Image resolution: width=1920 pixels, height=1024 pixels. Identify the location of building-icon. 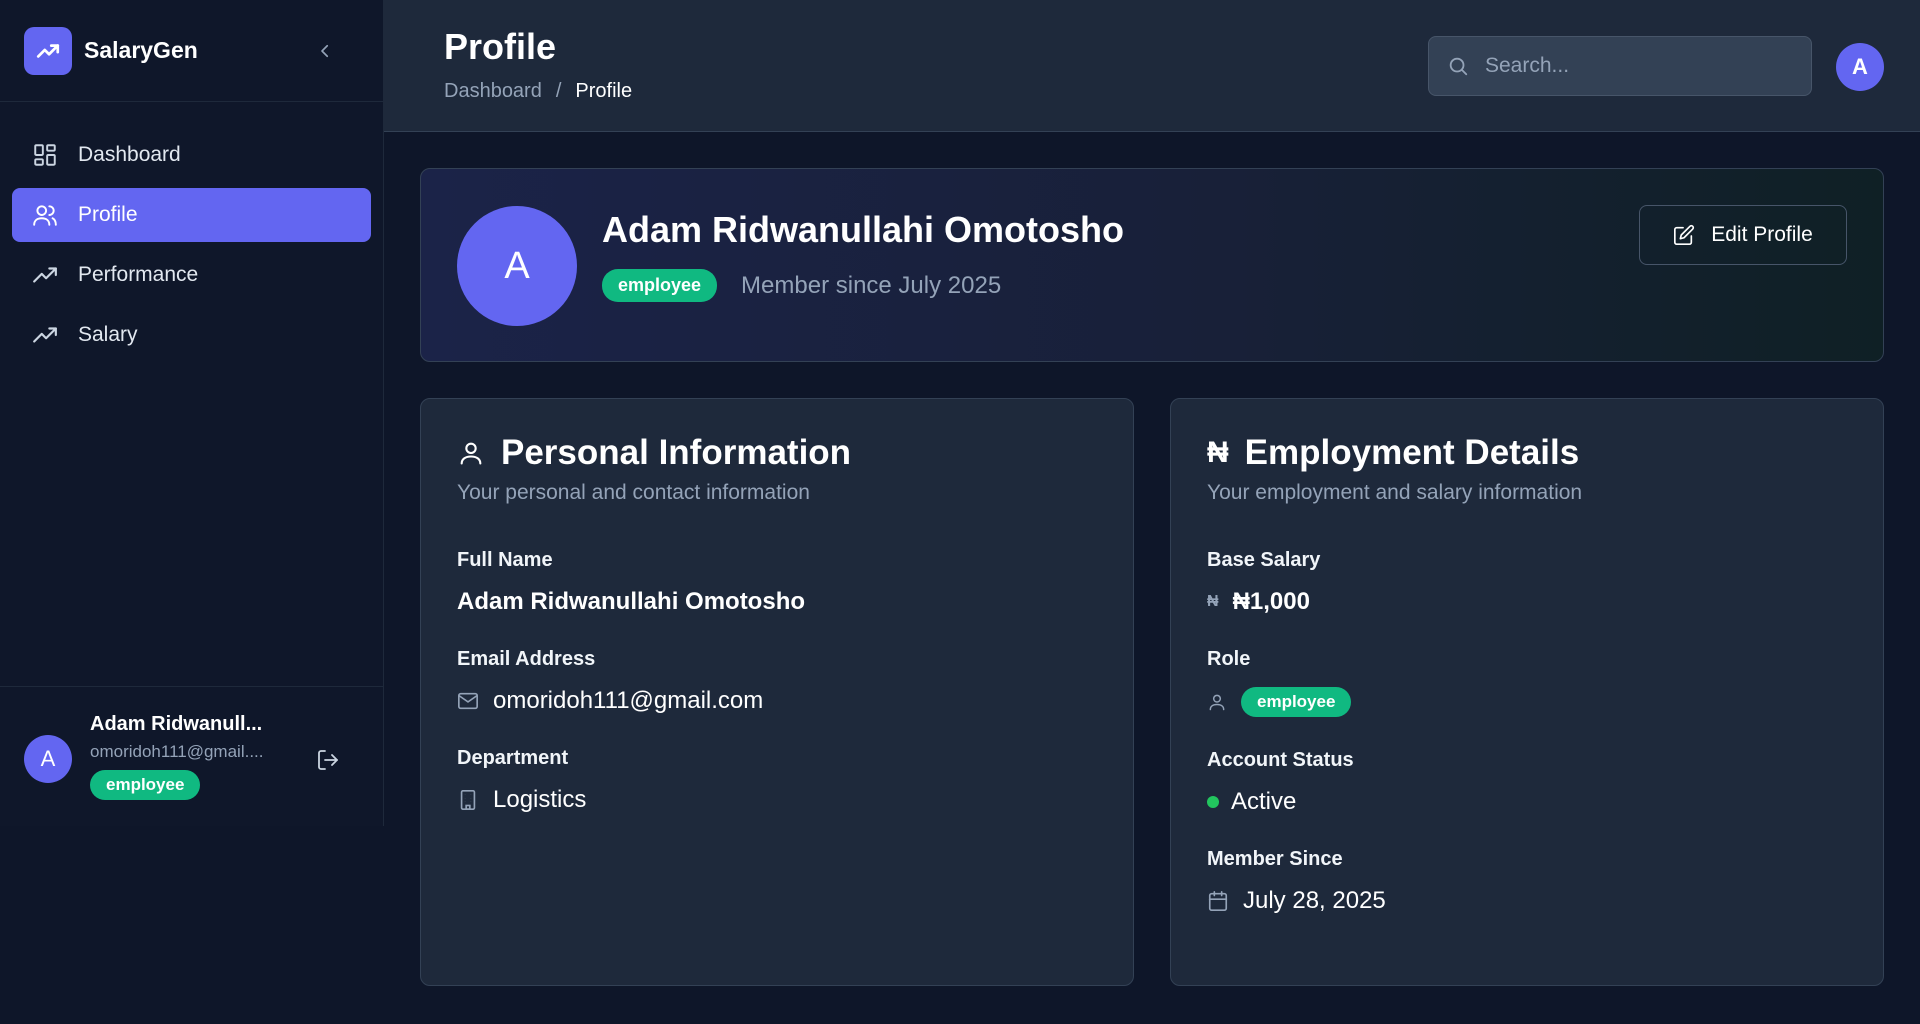
(468, 800).